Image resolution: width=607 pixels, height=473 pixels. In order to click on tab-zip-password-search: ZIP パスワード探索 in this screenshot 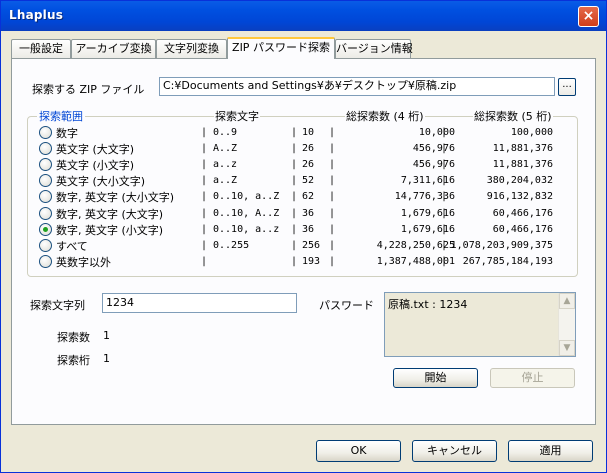, I will do `click(281, 48)`.